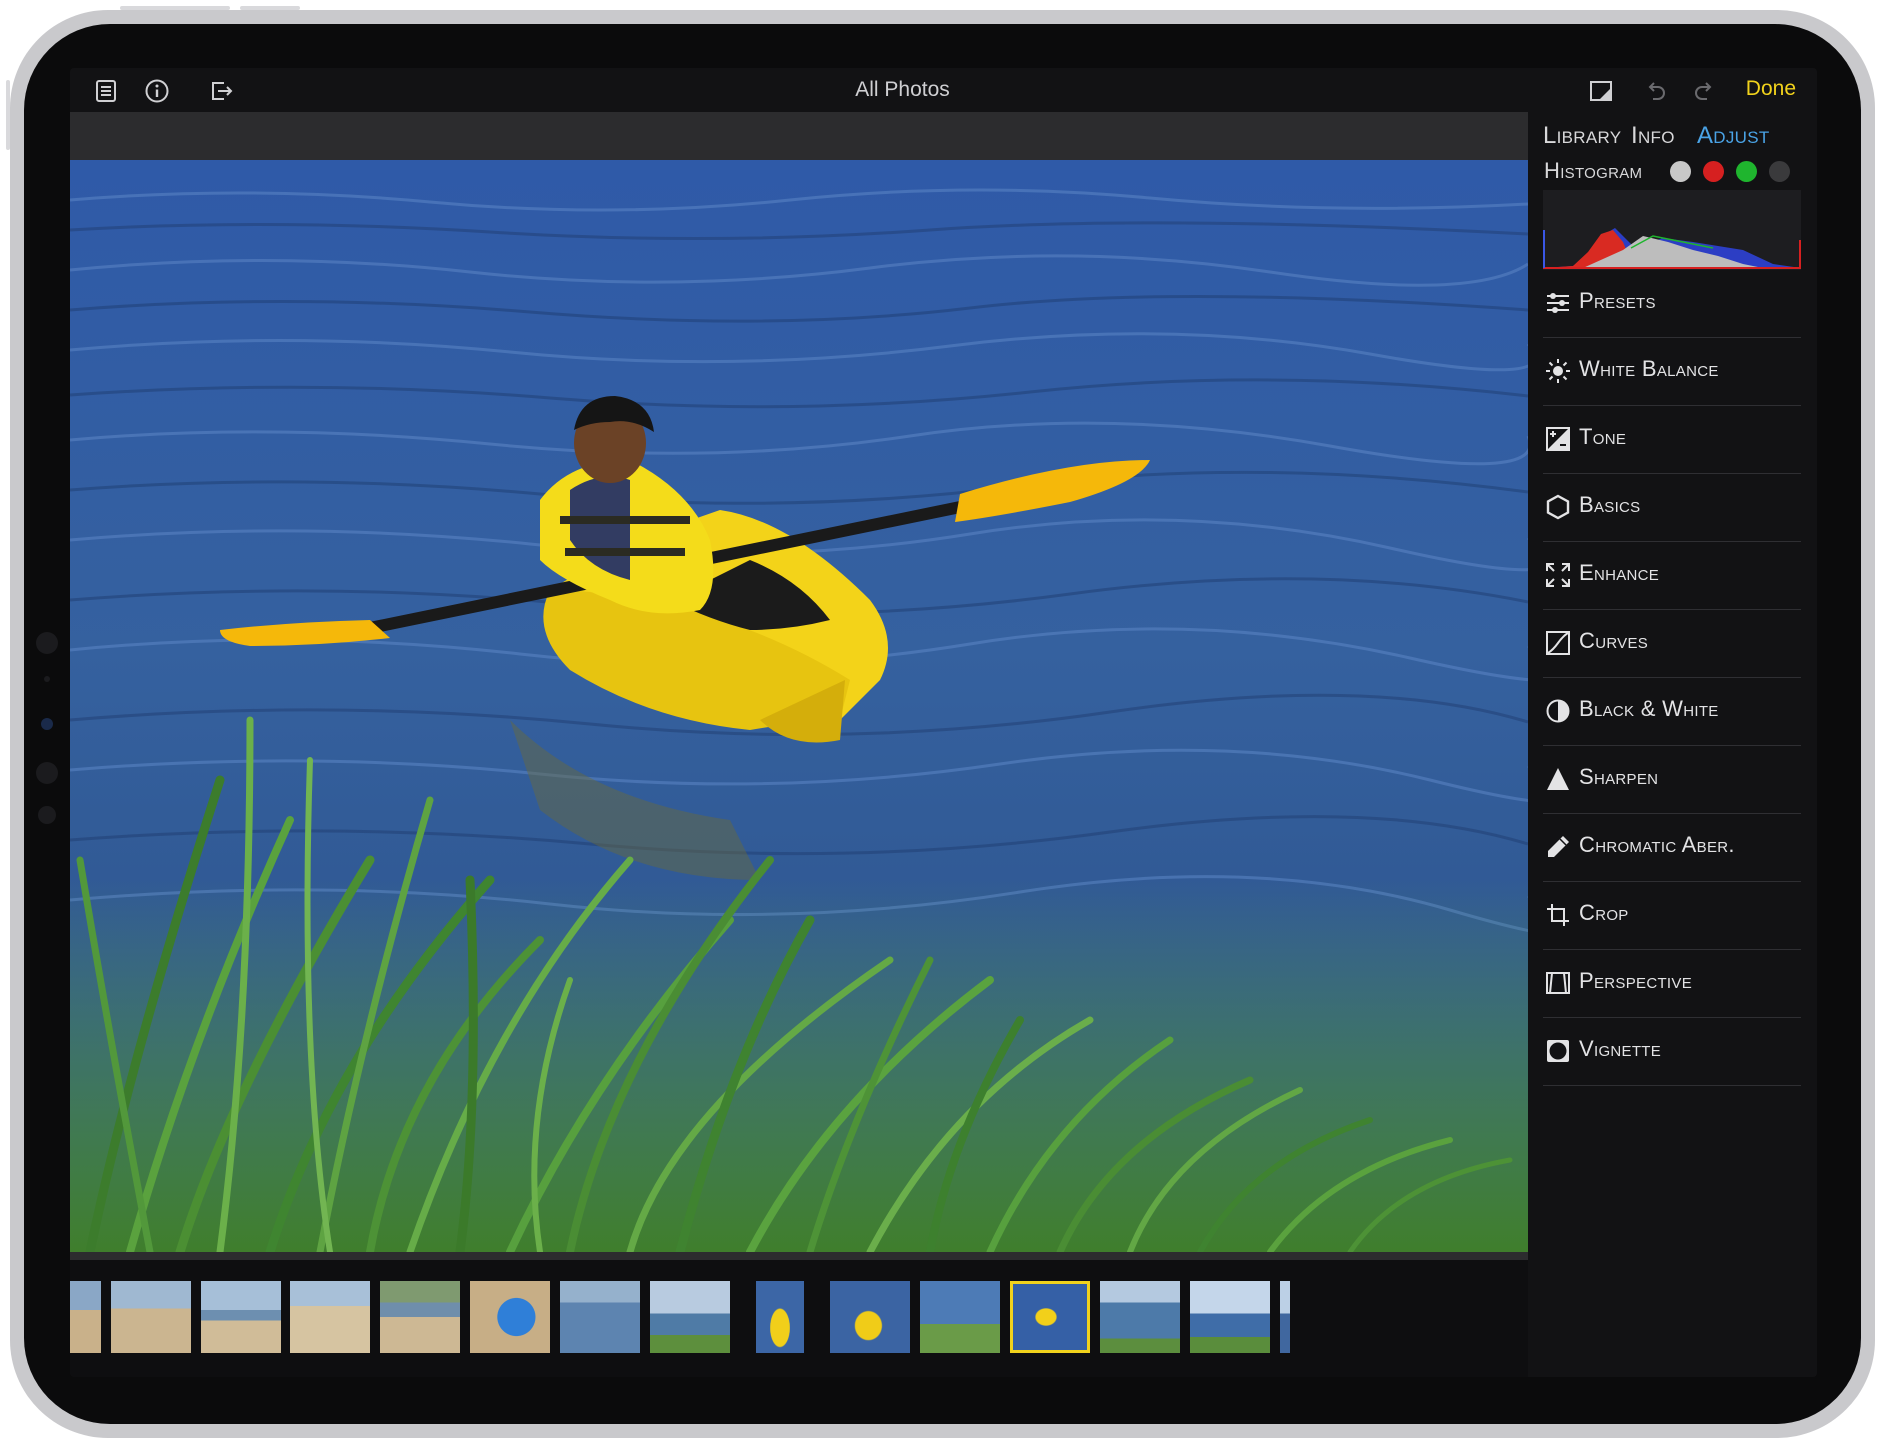 This screenshot has height=1440, width=1877. What do you see at coordinates (1558, 371) in the screenshot?
I see `sun-icon` at bounding box center [1558, 371].